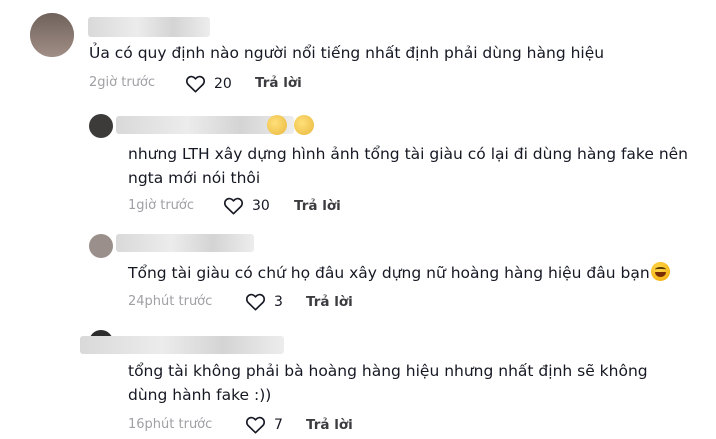  I want to click on like-button: 20, so click(208, 83).